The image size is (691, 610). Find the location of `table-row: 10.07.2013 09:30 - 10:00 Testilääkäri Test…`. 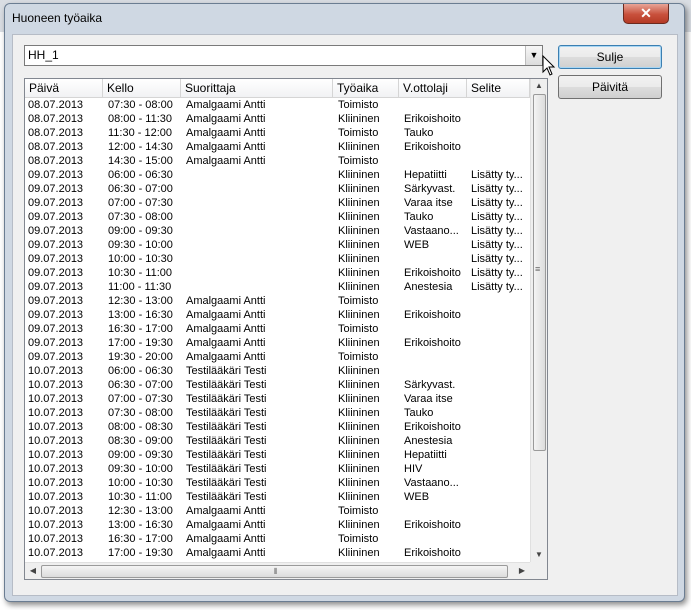

table-row: 10.07.2013 09:30 - 10:00 Testilääkäri Test… is located at coordinates (277, 469).